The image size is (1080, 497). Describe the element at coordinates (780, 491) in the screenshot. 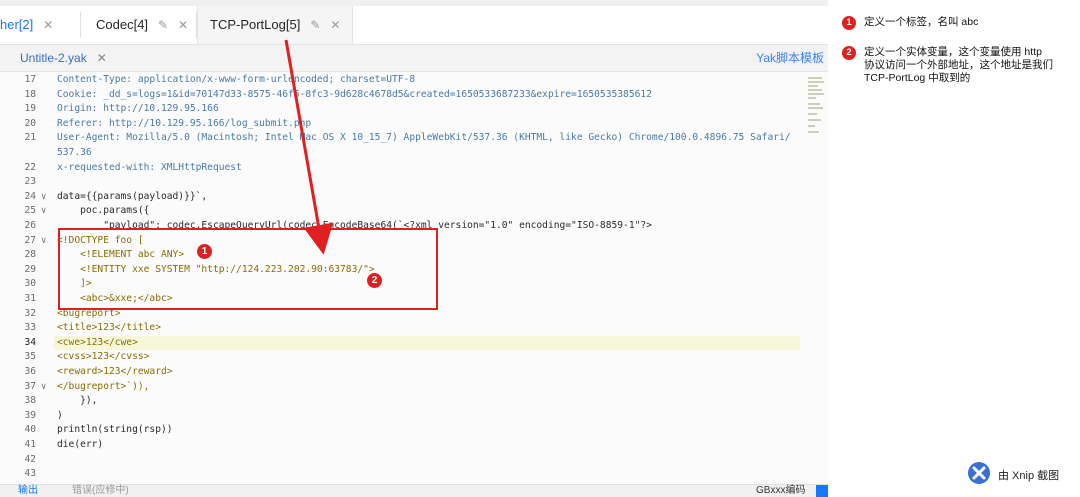

I see `encoding-label: GBxxx编码` at that location.